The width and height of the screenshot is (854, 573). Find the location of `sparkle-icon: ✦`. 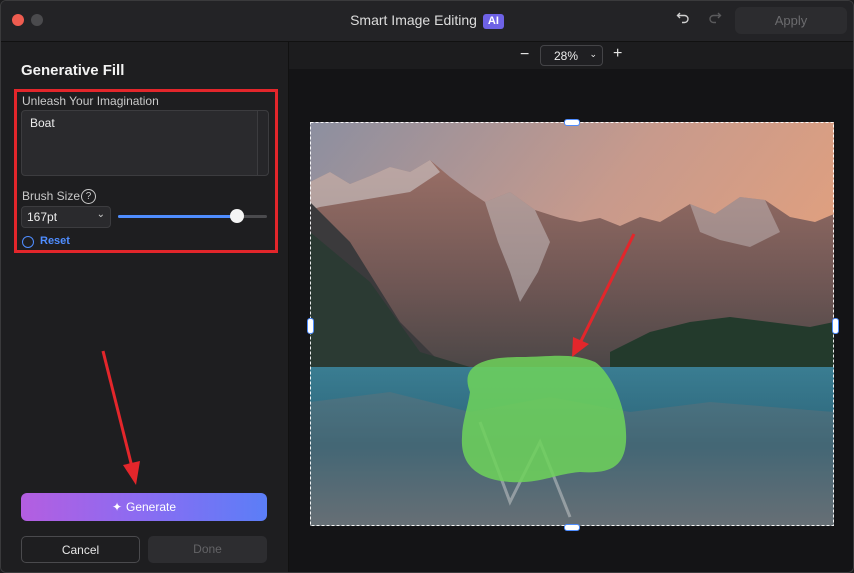

sparkle-icon: ✦ is located at coordinates (116, 507).